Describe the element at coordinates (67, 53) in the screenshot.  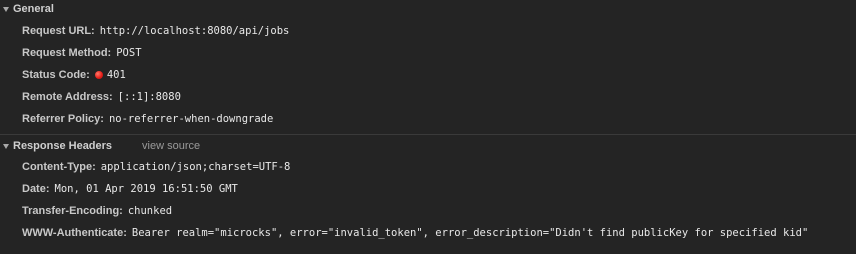
I see `request-method-key: Request Method:` at that location.